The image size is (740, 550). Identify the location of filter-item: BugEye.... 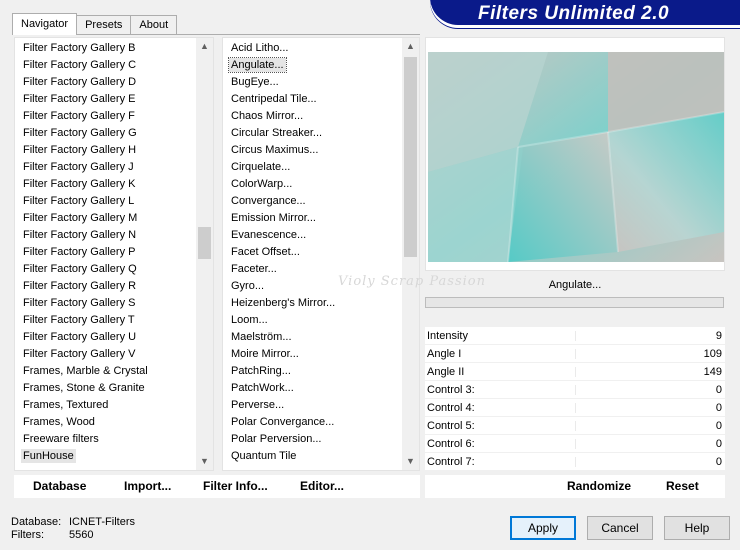
(312, 82).